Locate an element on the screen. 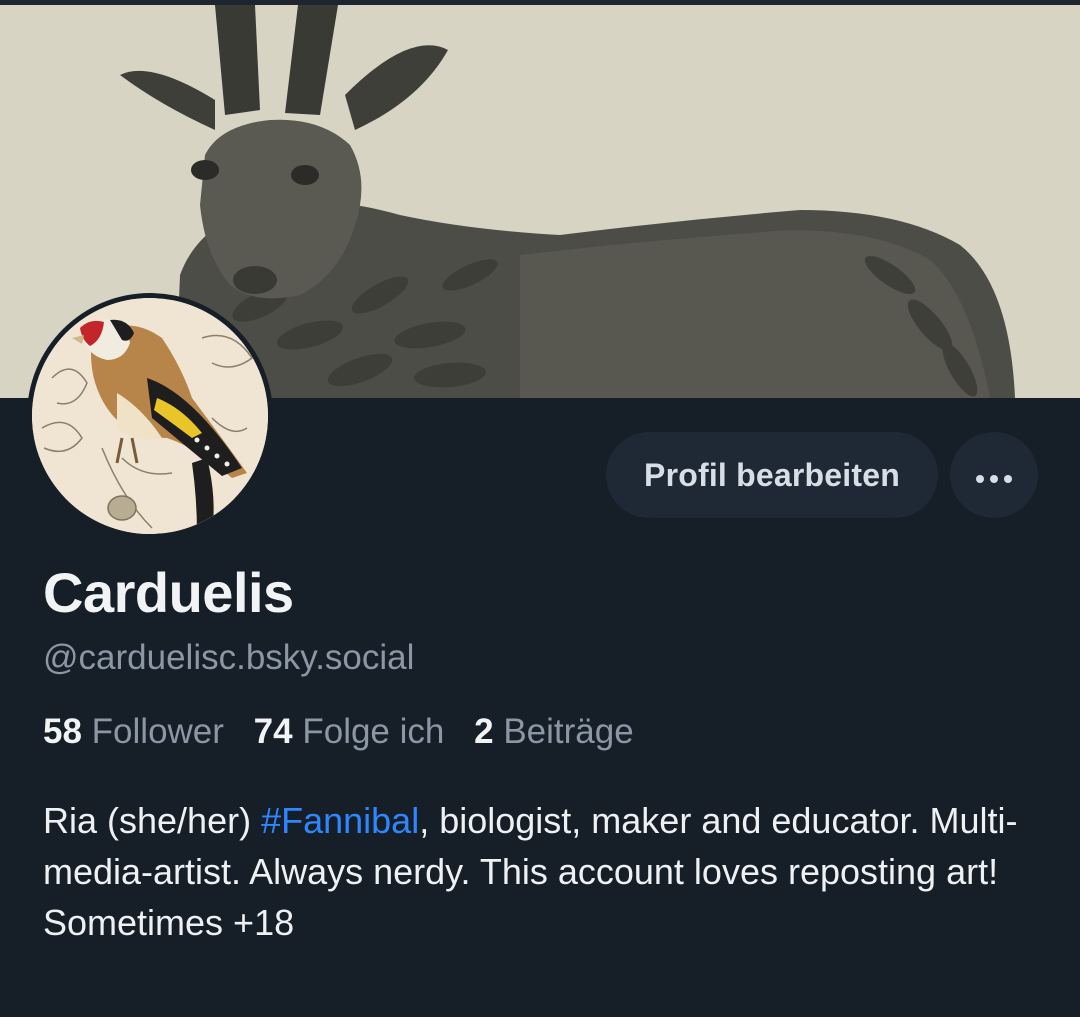 This screenshot has width=1080, height=1017. profile-handle: @carduelisc.bsky.social is located at coordinates (229, 657).